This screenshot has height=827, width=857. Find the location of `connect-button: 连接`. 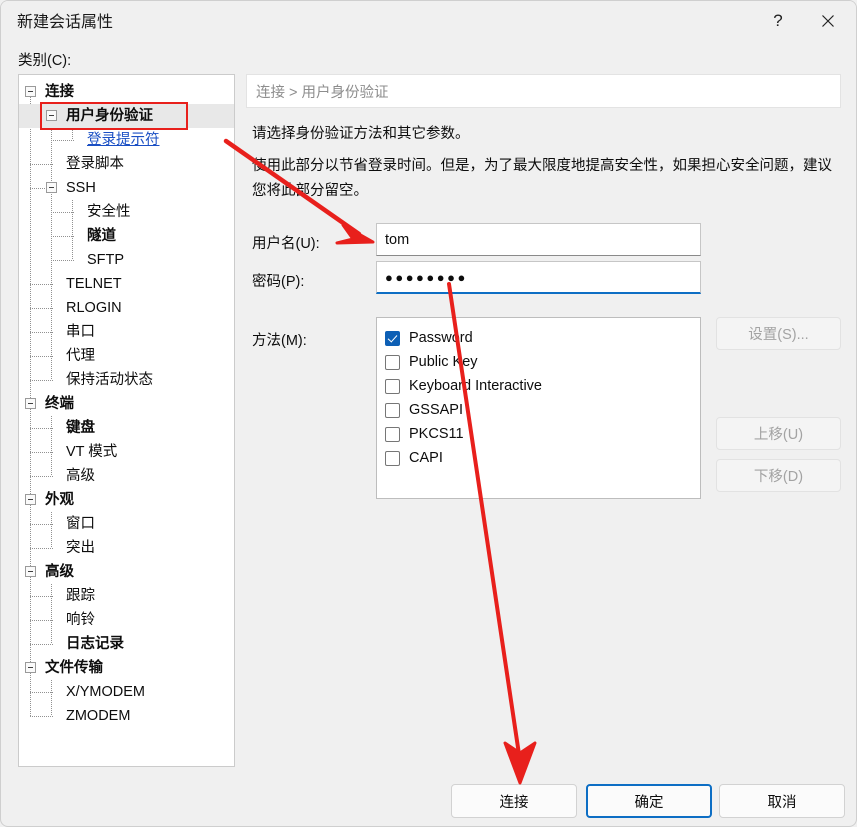

connect-button: 连接 is located at coordinates (514, 801).